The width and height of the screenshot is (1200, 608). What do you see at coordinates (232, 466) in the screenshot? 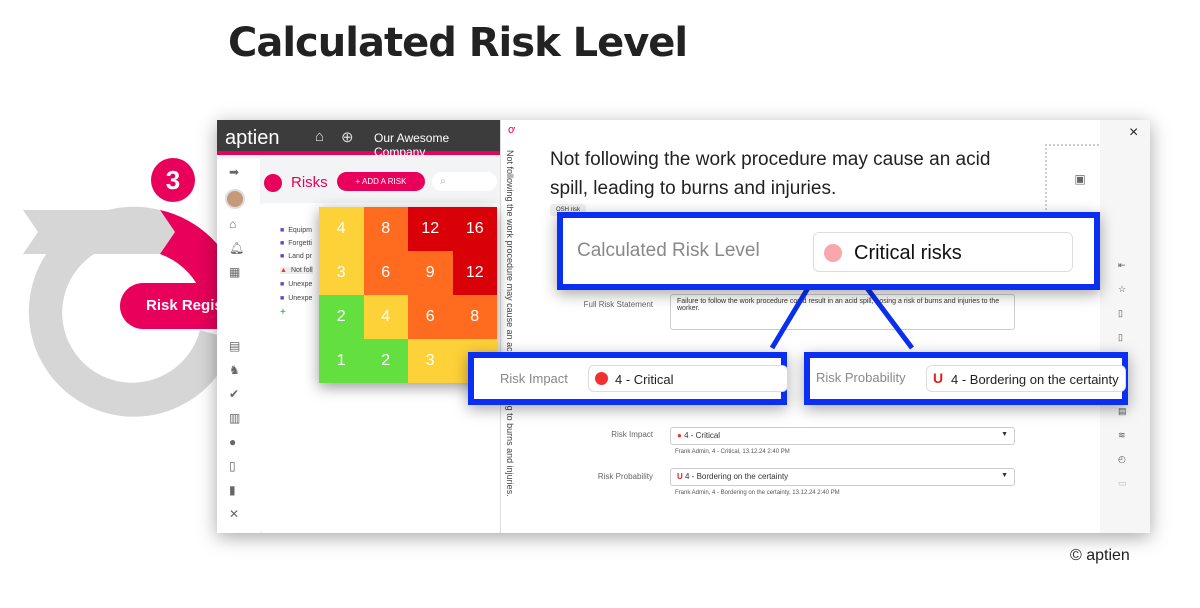
I see `trash-icon: ▯` at bounding box center [232, 466].